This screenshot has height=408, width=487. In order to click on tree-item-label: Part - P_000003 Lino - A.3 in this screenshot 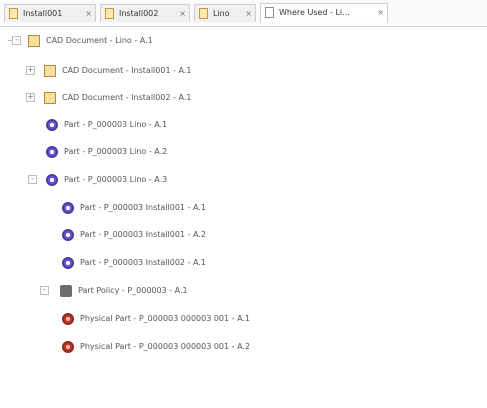, I will do `click(116, 179)`.